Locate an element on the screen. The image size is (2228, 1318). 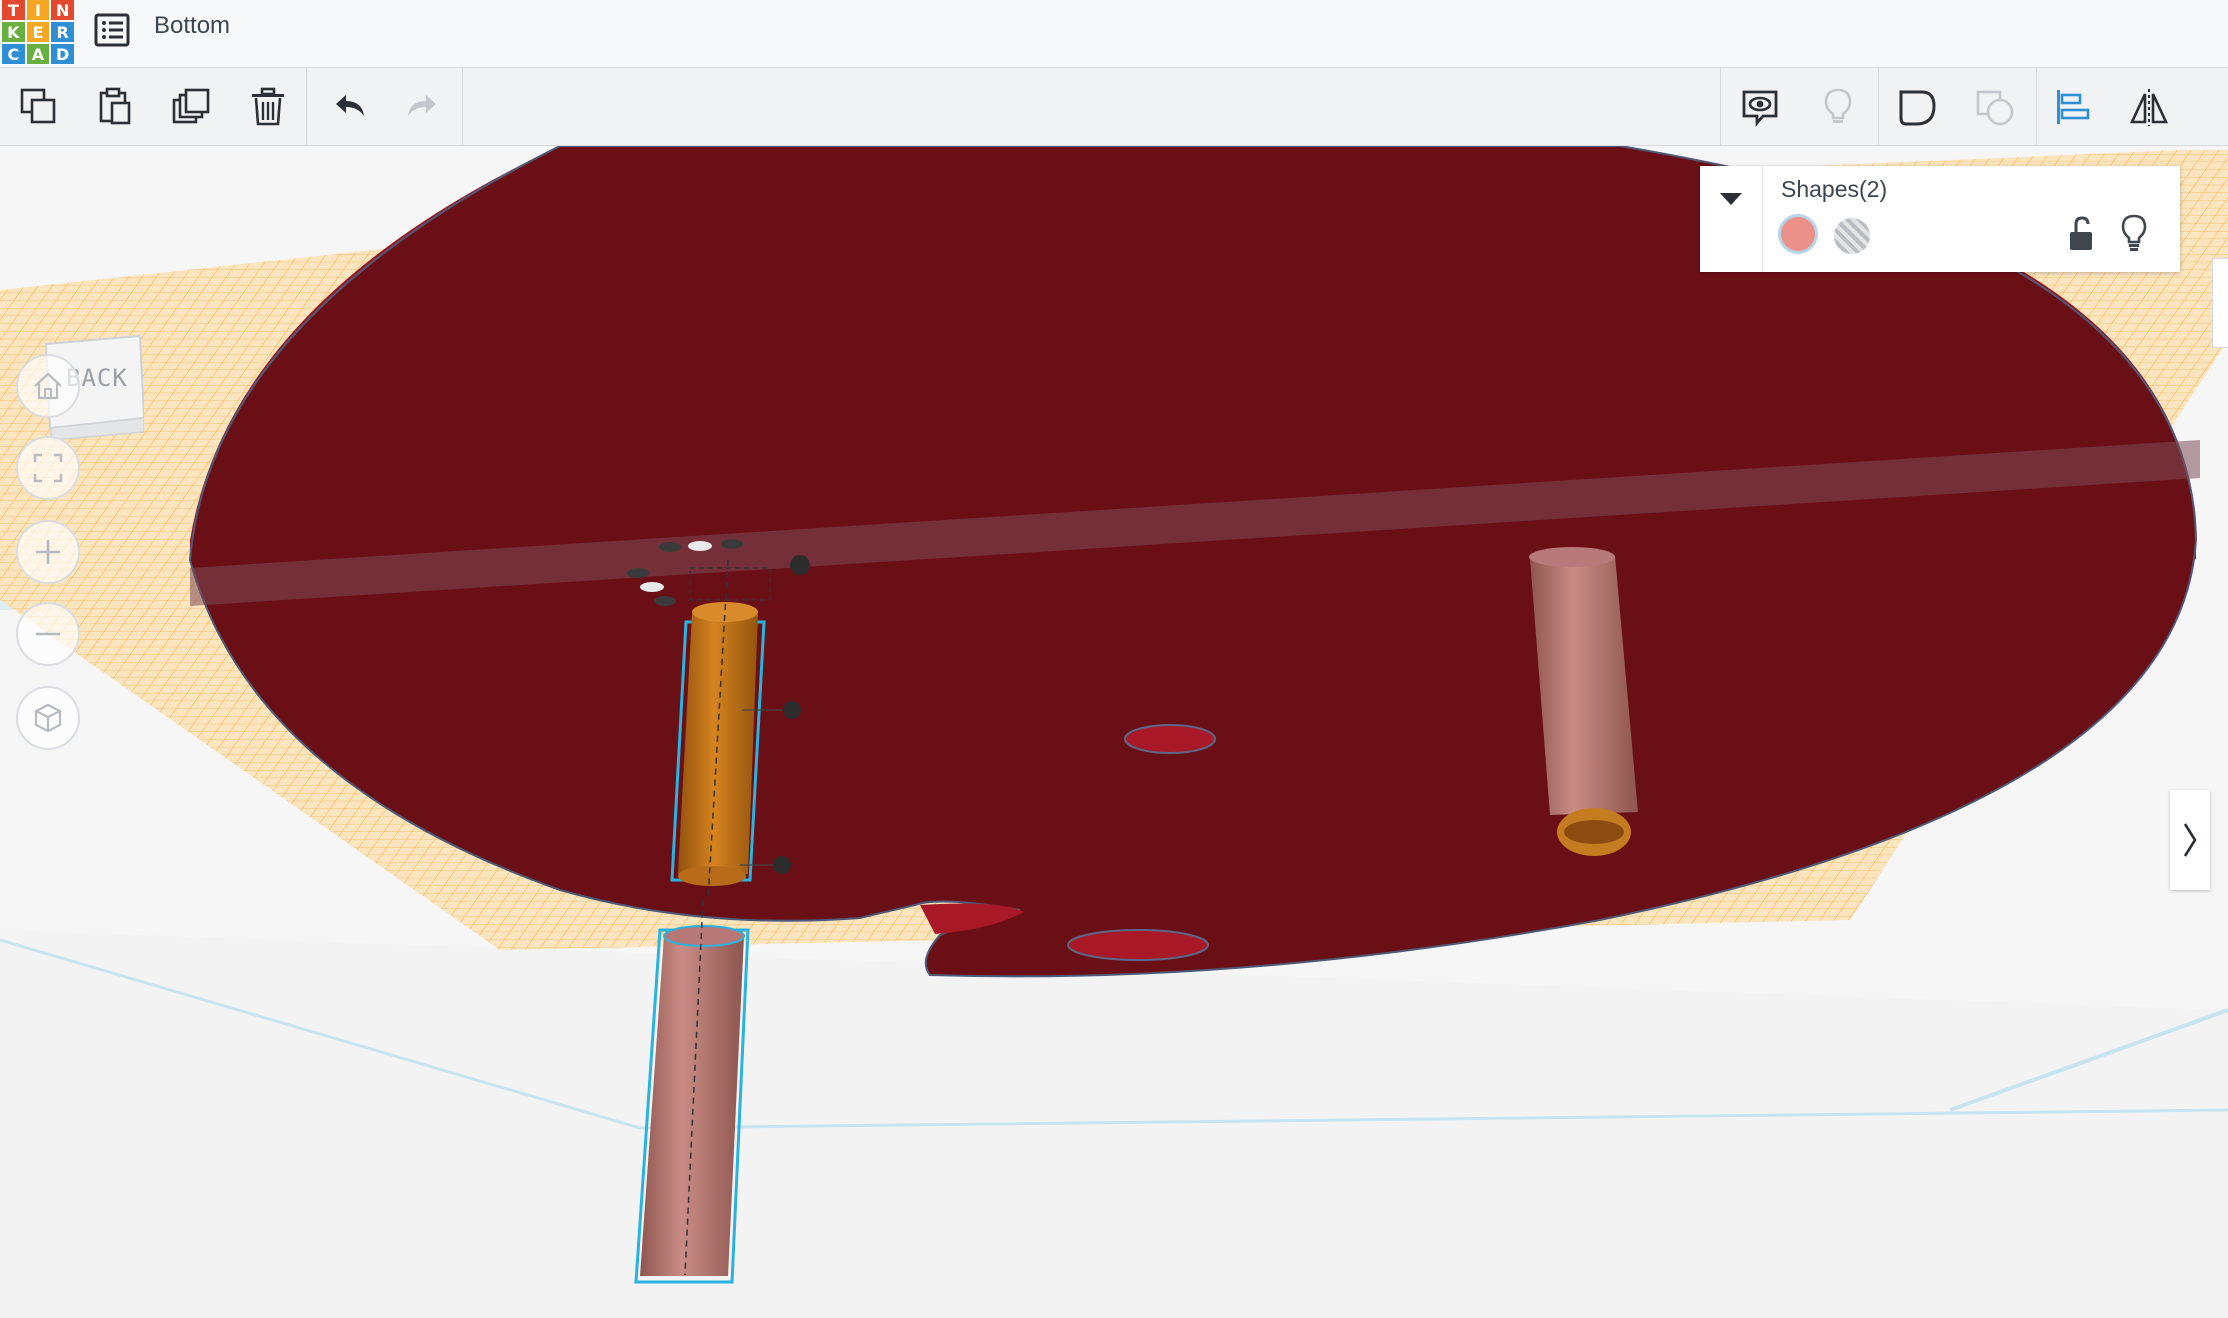
lock-button is located at coordinates (2082, 234).